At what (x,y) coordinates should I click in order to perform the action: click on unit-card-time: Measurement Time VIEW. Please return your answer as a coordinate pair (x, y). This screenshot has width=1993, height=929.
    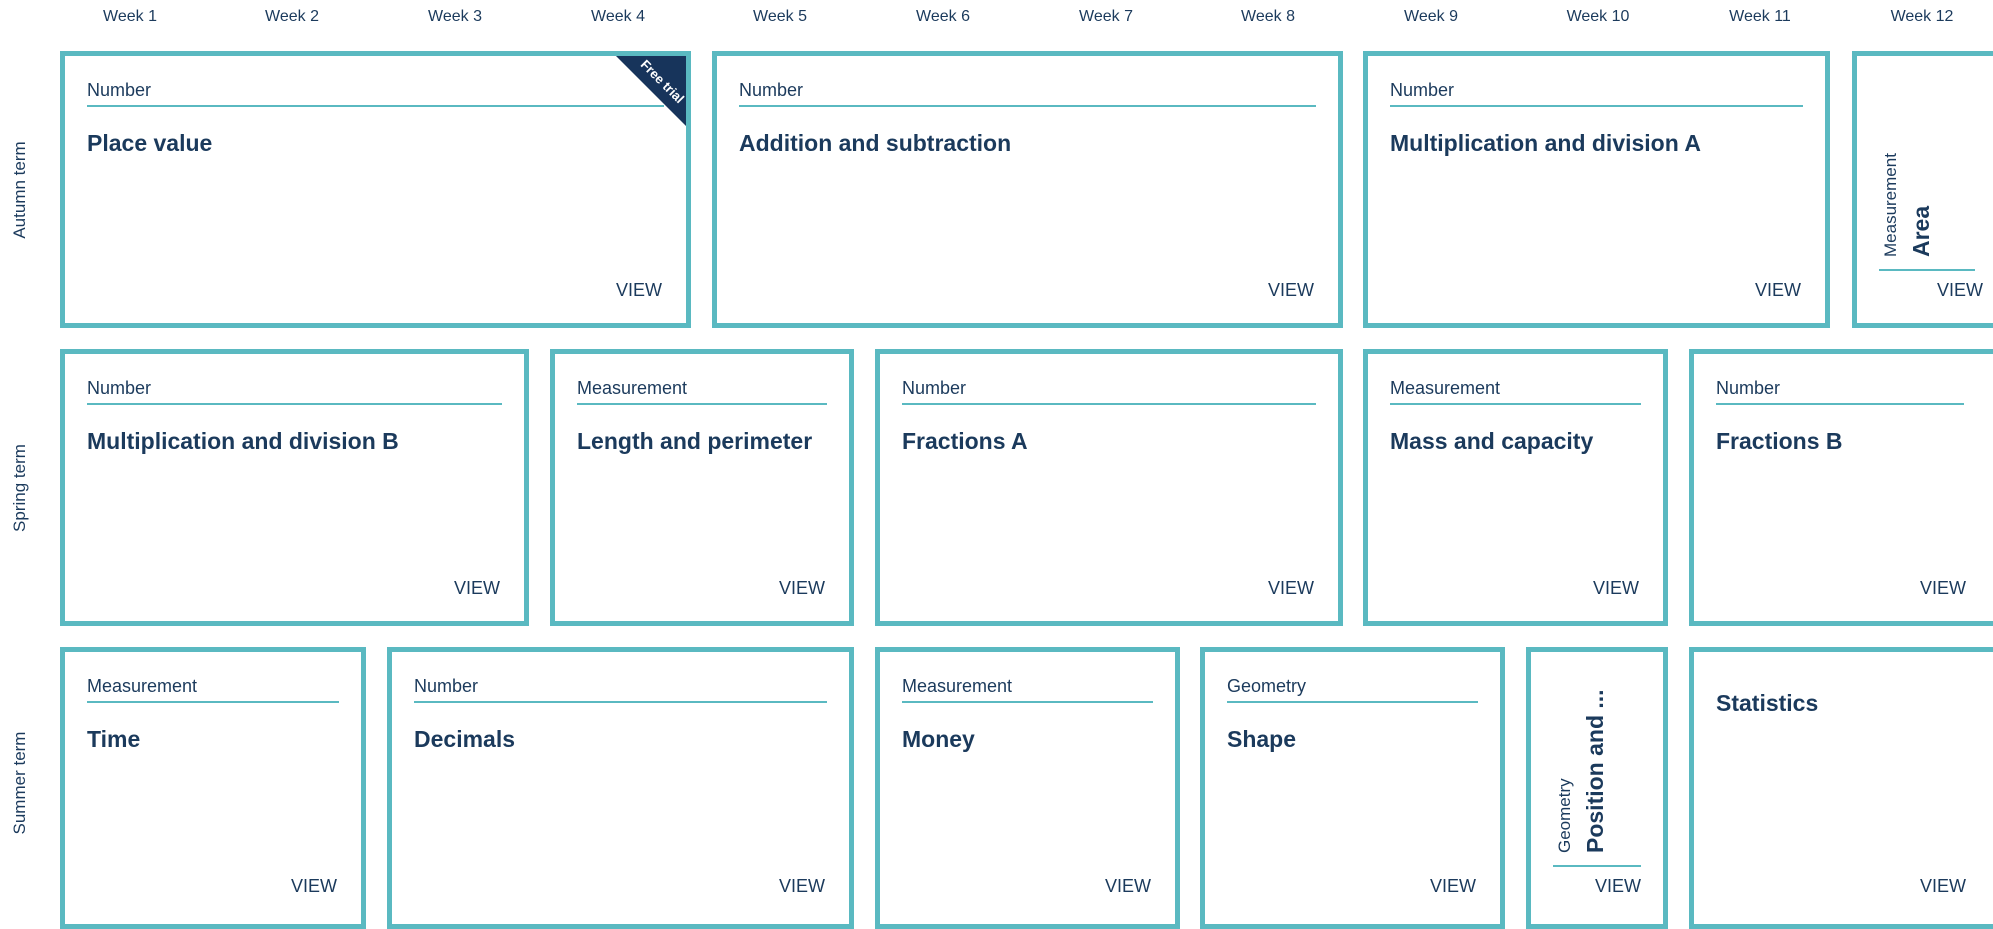
    Looking at the image, I should click on (213, 788).